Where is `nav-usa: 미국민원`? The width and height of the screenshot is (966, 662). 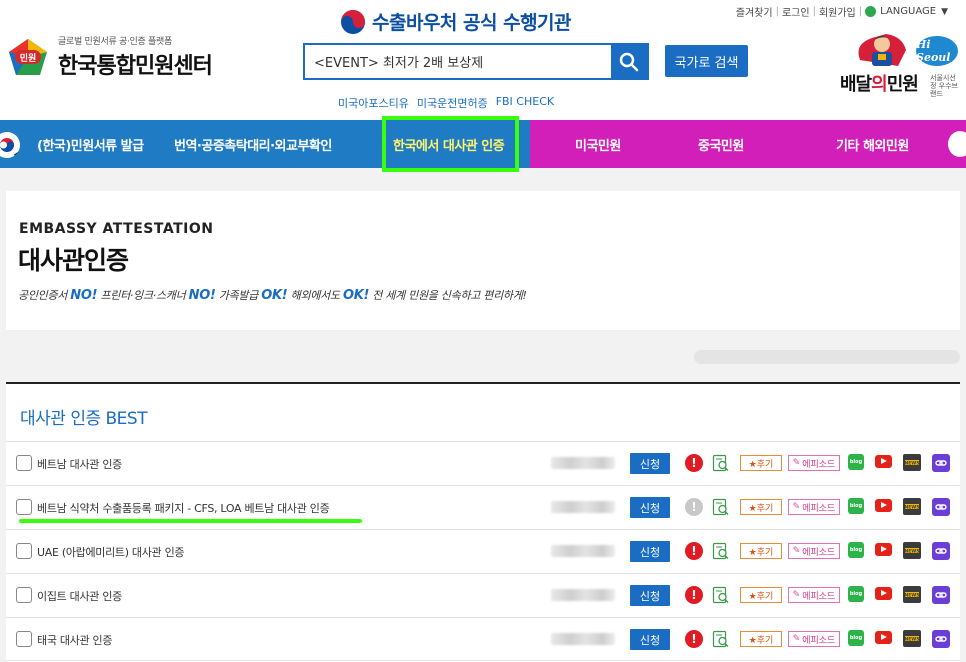 nav-usa: 미국민원 is located at coordinates (598, 144).